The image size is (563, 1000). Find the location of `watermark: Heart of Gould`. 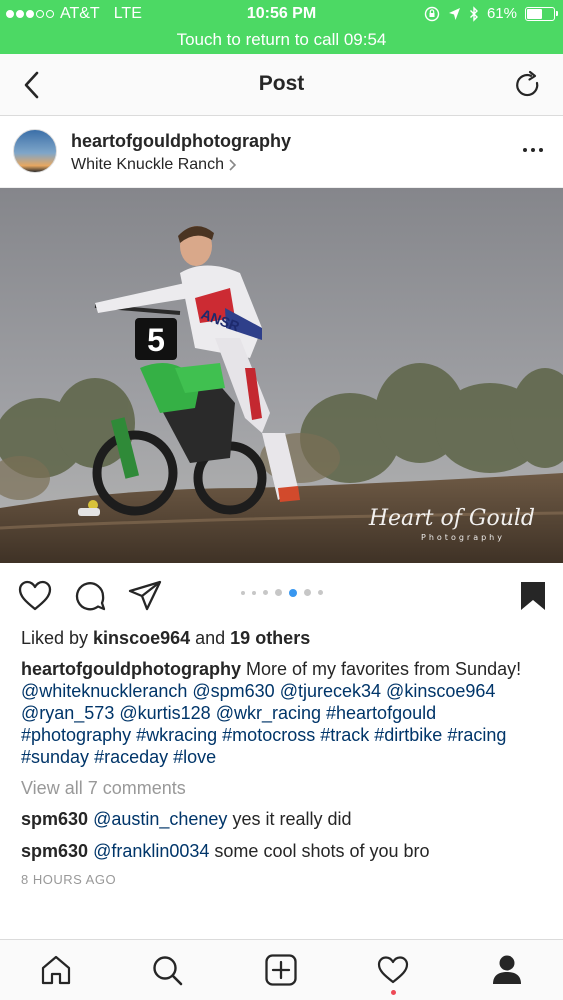

watermark: Heart of Gould is located at coordinates (451, 518).